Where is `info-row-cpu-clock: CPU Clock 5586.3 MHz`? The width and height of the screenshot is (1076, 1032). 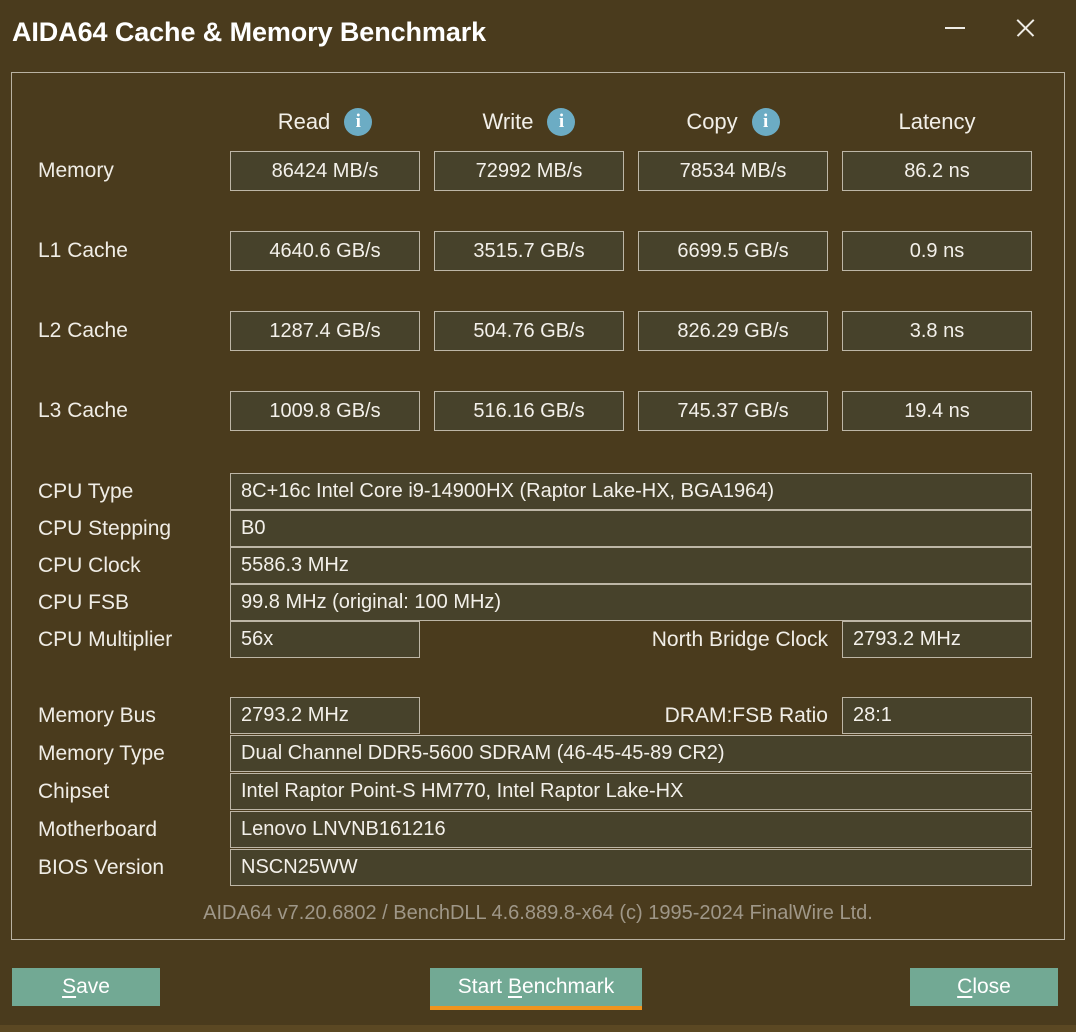 info-row-cpu-clock: CPU Clock 5586.3 MHz is located at coordinates (538, 565).